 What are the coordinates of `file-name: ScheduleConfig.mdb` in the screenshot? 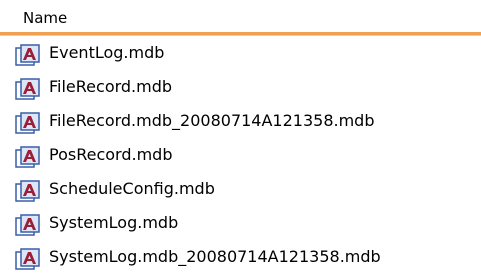 It's located at (132, 188).